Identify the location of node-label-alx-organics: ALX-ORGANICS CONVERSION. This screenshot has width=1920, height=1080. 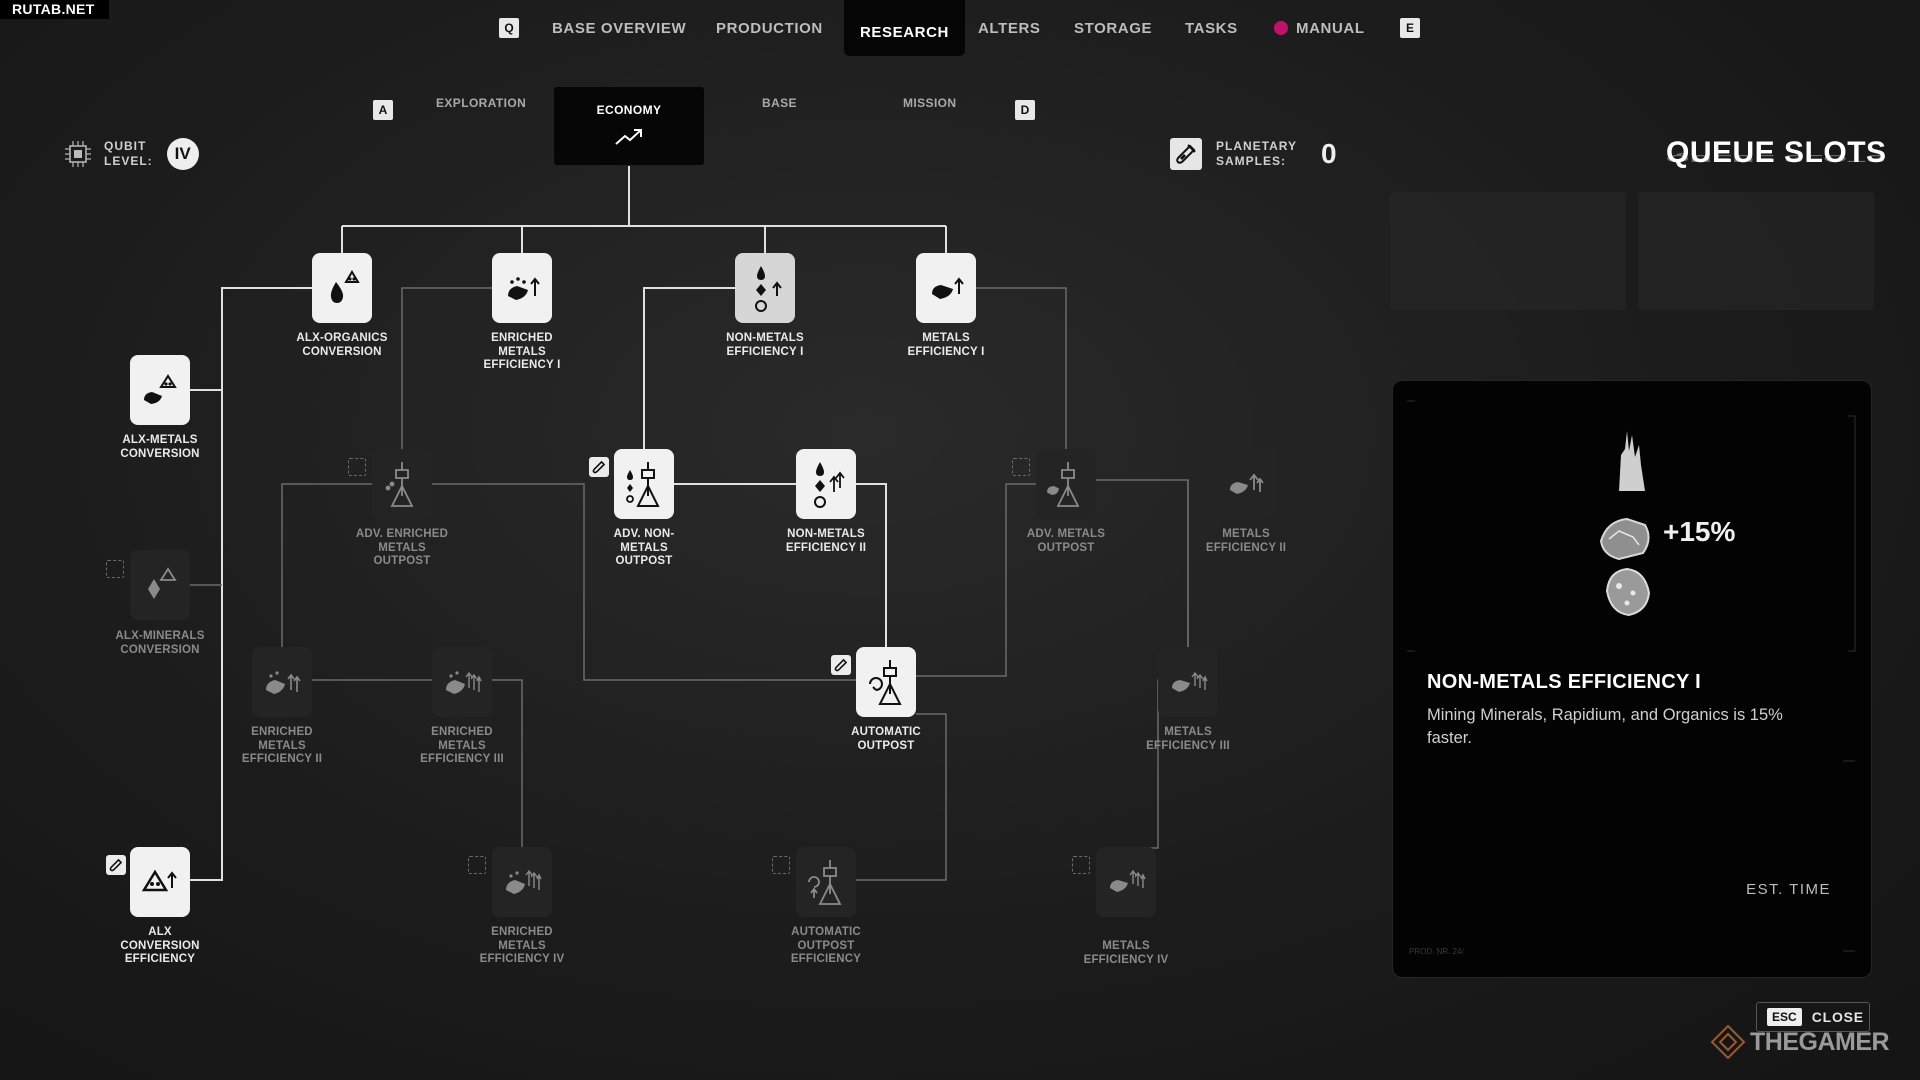
(342, 345).